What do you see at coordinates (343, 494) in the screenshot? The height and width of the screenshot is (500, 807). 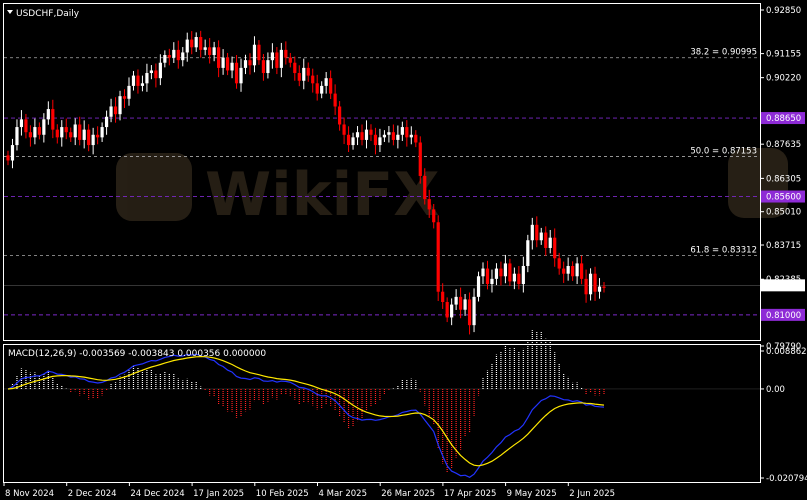 I see `time-tick-label: 4 Mar 2025` at bounding box center [343, 494].